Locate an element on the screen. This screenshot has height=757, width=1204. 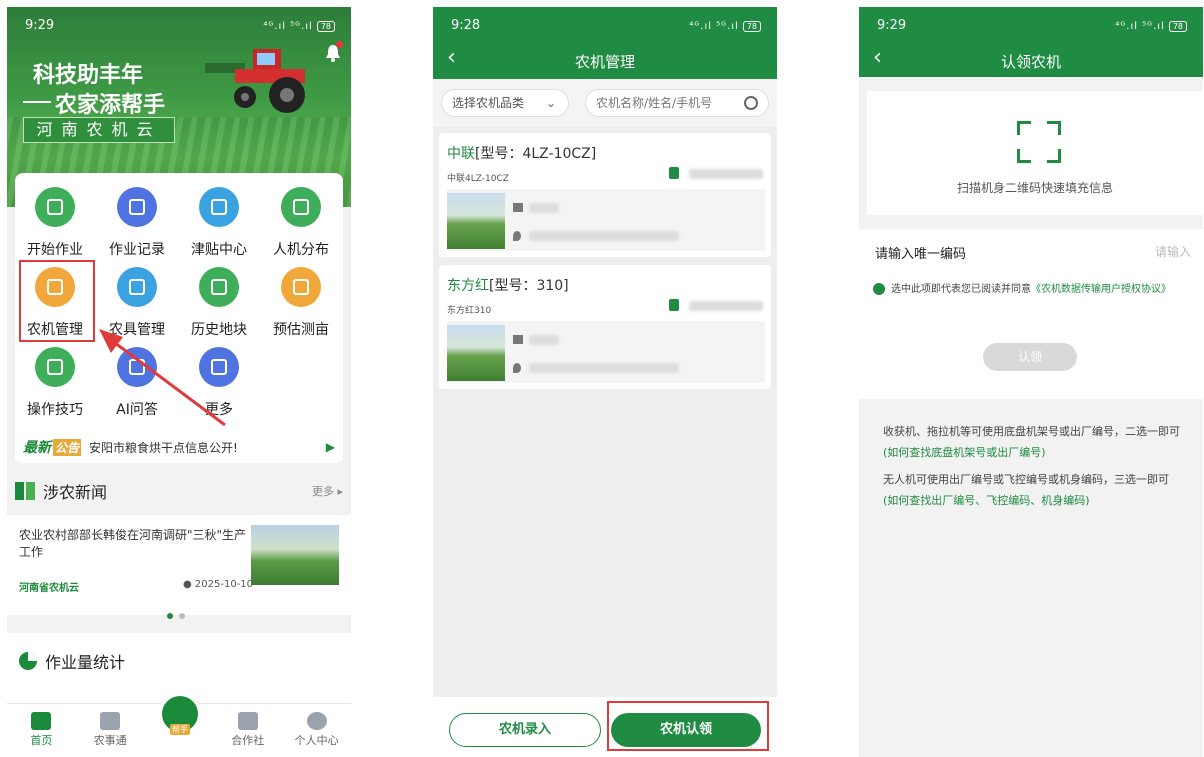
more-icon is located at coordinates (219, 367).